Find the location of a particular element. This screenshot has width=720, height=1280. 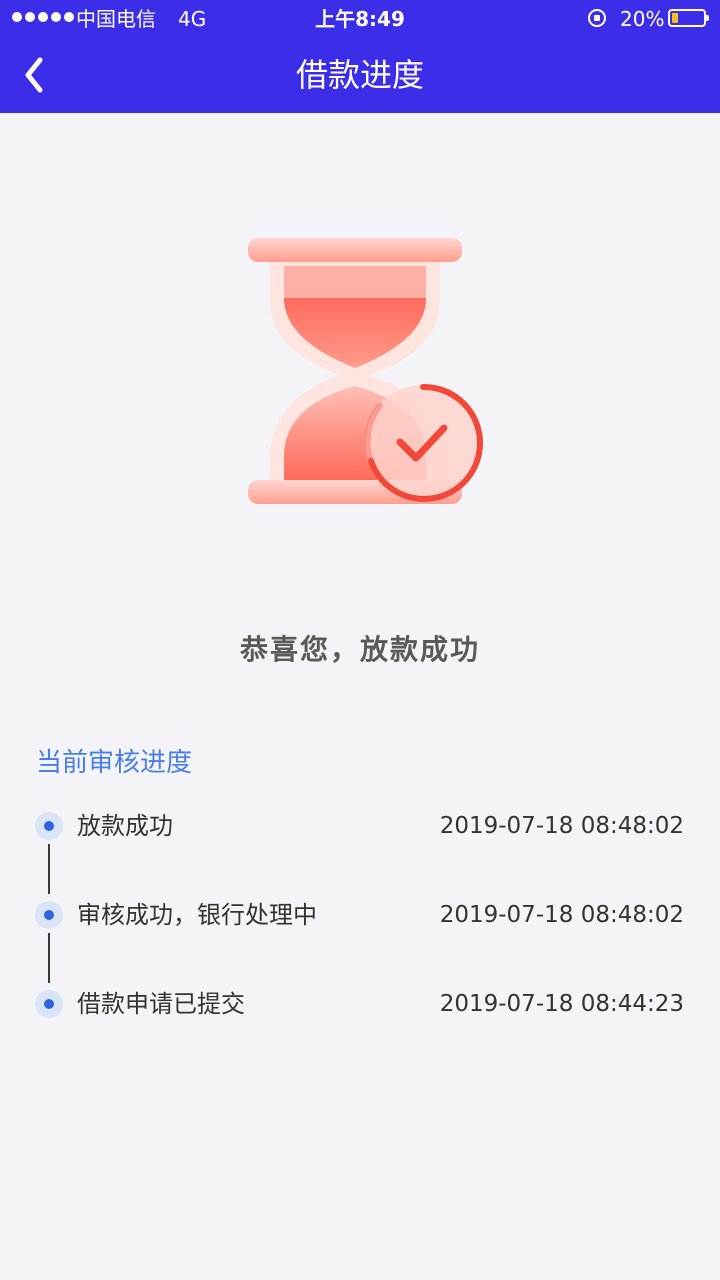

step-label: 借款申请已提交 is located at coordinates (161, 1004).